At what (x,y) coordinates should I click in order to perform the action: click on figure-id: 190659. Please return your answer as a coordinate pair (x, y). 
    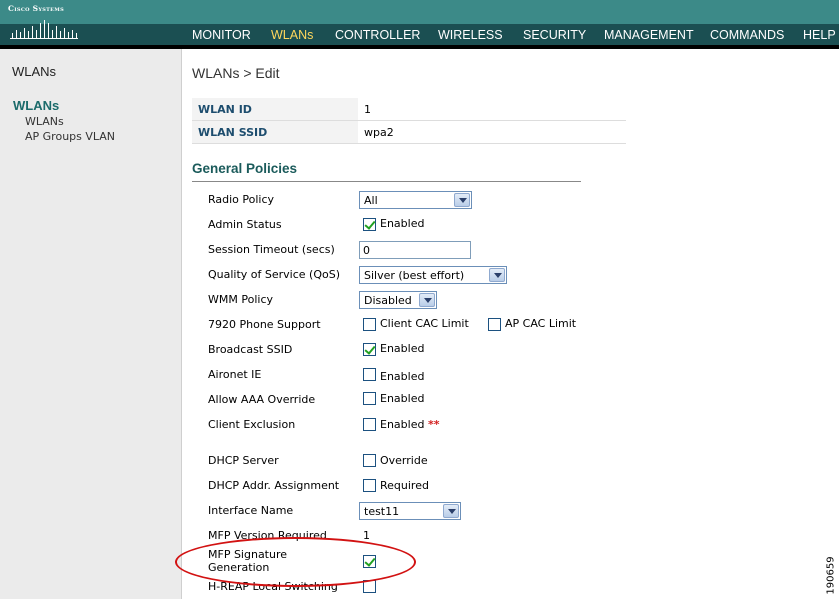
    Looking at the image, I should click on (829, 575).